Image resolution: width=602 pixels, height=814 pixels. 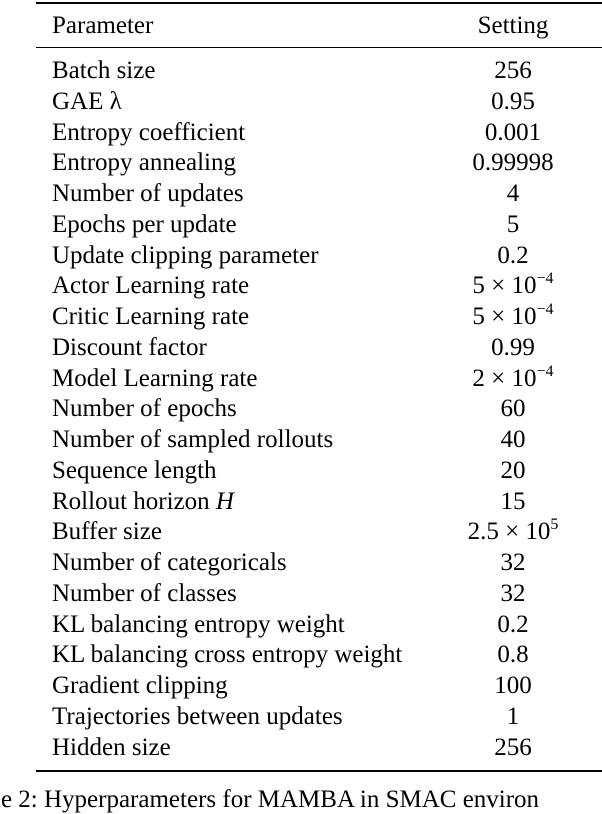 What do you see at coordinates (144, 409) in the screenshot?
I see `parameter-cell: Number of epochs` at bounding box center [144, 409].